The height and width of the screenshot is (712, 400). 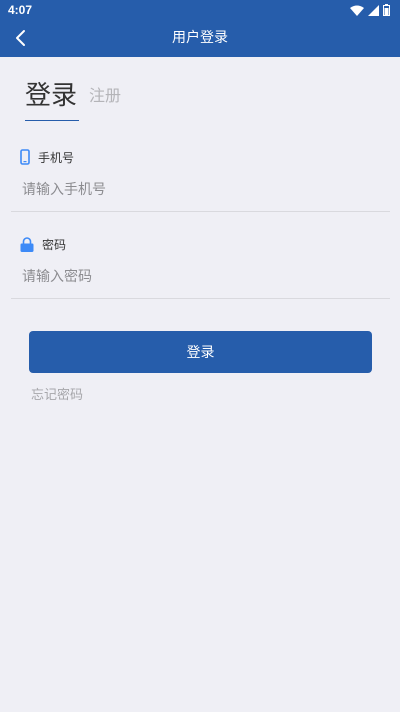 What do you see at coordinates (357, 10) in the screenshot?
I see `wifi-icon` at bounding box center [357, 10].